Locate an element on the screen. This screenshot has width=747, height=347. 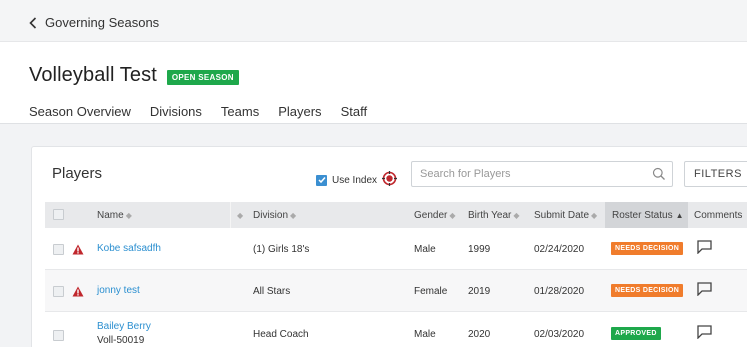
season-status-badge: OPEN SEASON is located at coordinates (202, 77).